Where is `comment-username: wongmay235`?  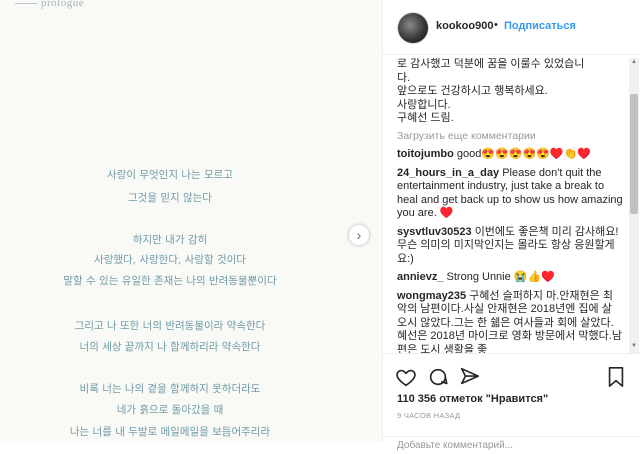 comment-username: wongmay235 is located at coordinates (431, 296).